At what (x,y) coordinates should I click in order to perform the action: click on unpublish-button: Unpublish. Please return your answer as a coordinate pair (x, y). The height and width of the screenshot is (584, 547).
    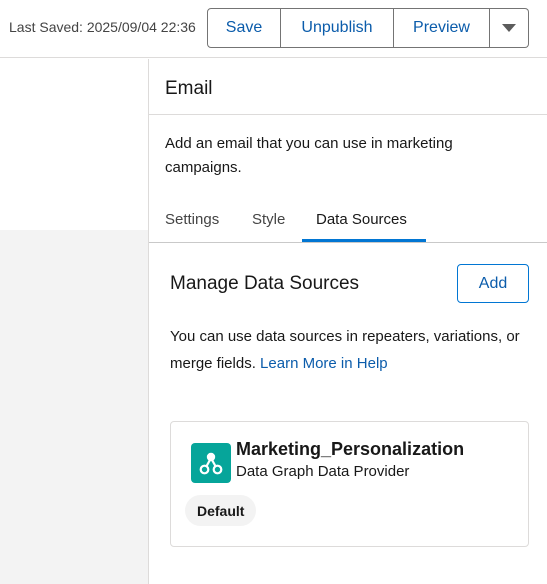
    Looking at the image, I should click on (337, 28).